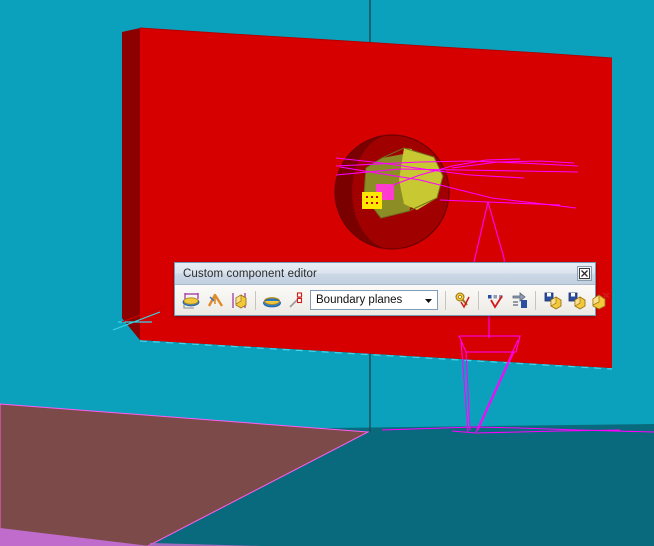  What do you see at coordinates (250, 273) in the screenshot?
I see `dialog-title: Custom component editor` at bounding box center [250, 273].